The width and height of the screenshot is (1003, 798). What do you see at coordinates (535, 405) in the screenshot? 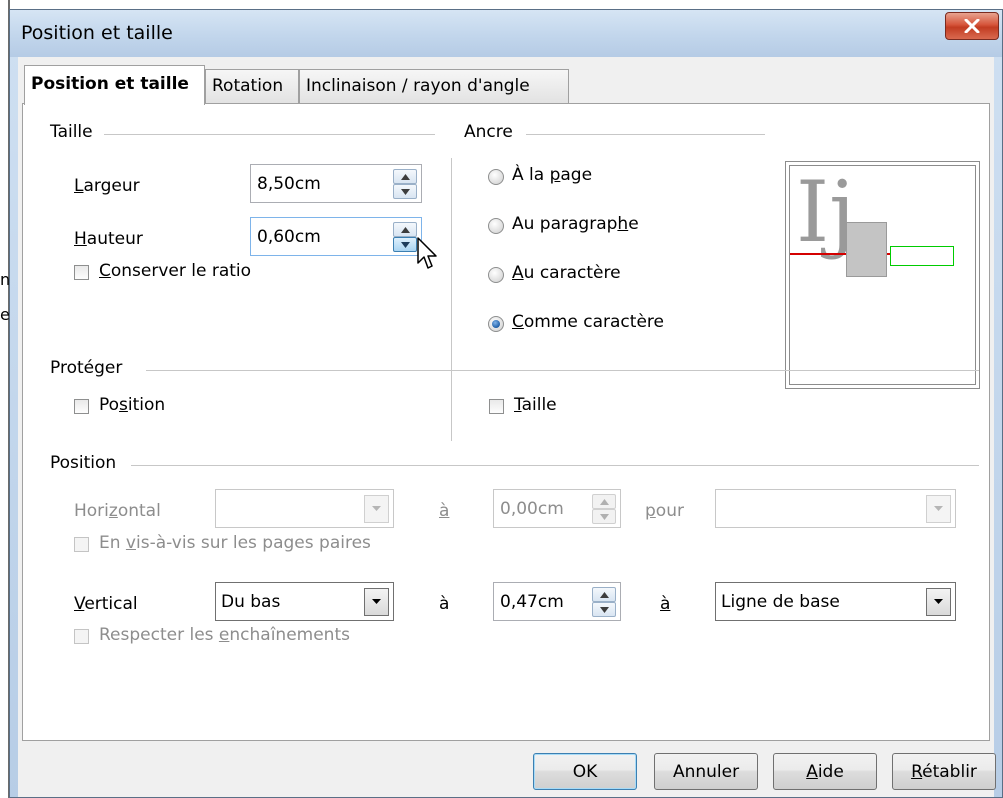
I see `protect-size-label: Taille` at bounding box center [535, 405].